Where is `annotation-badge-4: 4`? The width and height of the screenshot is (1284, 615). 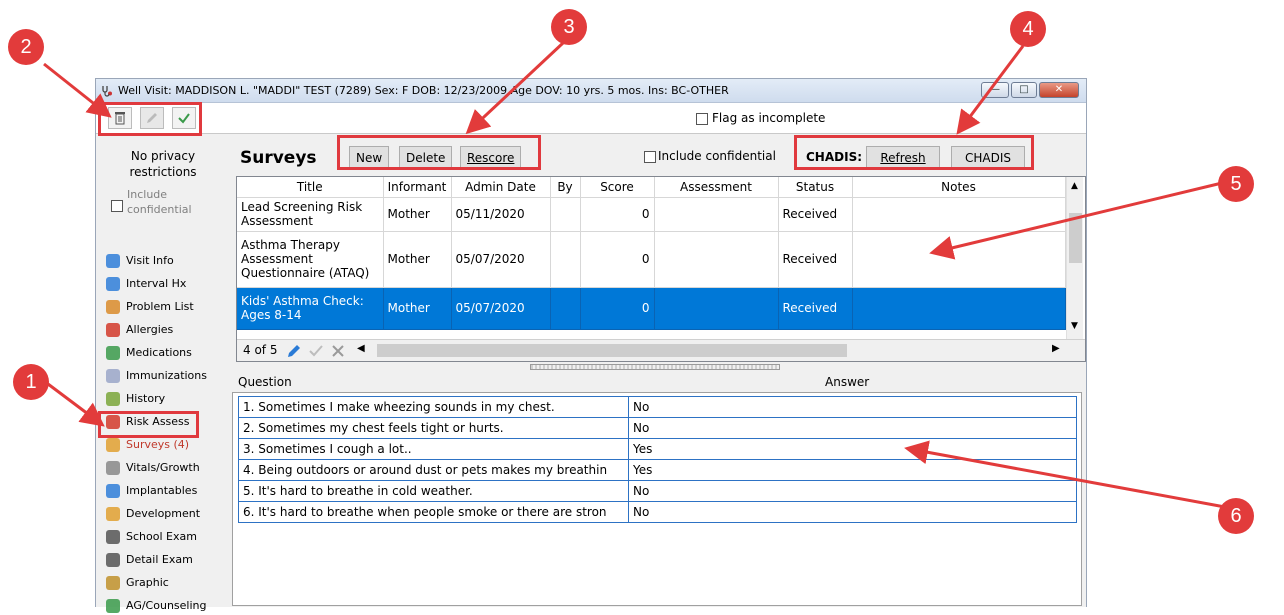
annotation-badge-4: 4 is located at coordinates (1028, 29).